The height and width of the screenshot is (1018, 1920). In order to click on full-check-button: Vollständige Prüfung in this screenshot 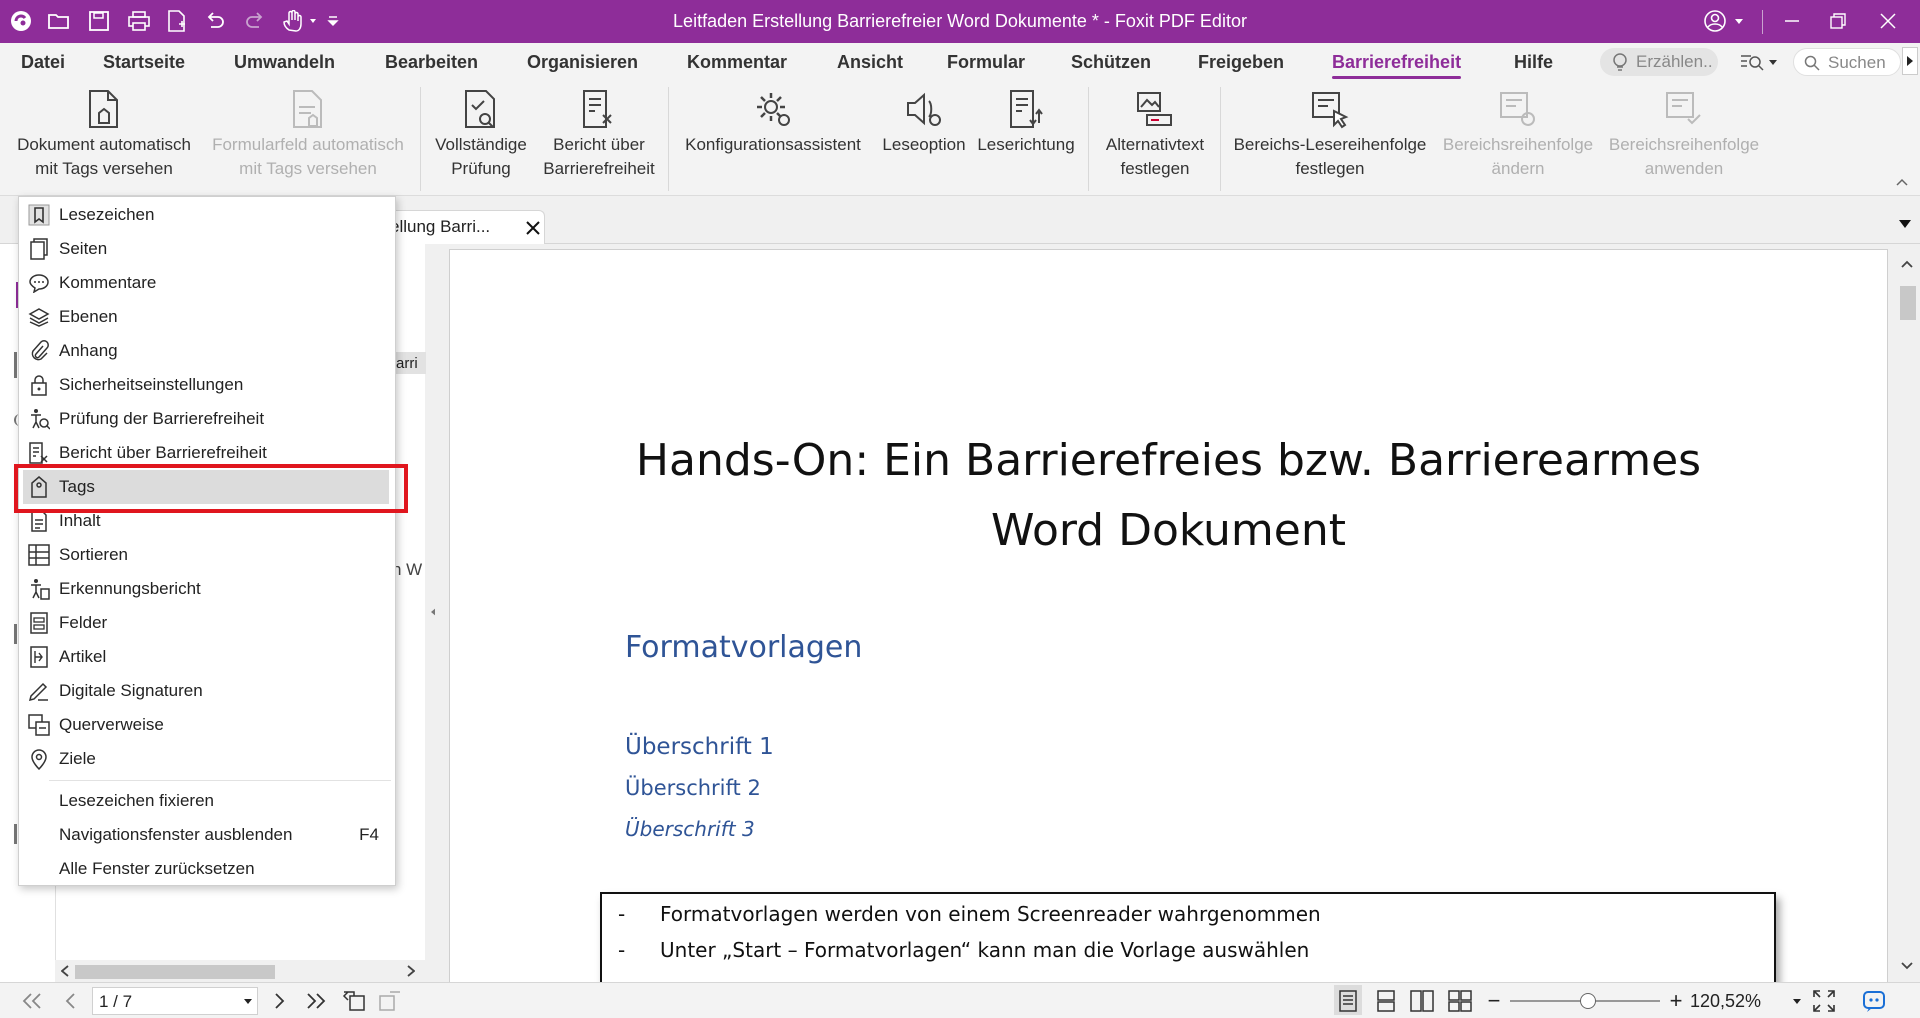, I will do `click(481, 133)`.